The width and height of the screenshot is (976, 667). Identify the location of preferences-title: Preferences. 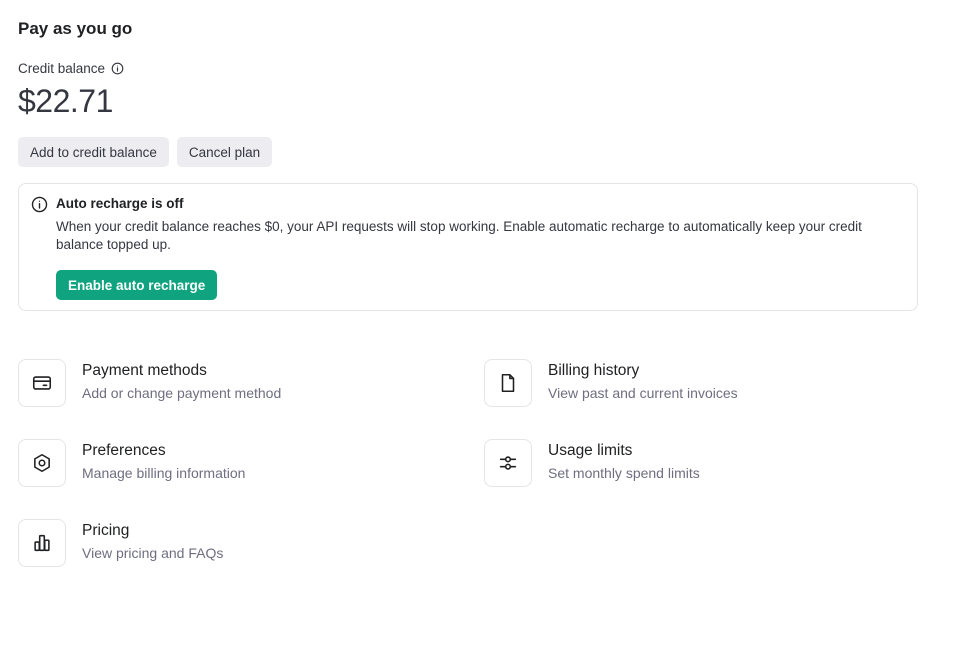
(124, 450).